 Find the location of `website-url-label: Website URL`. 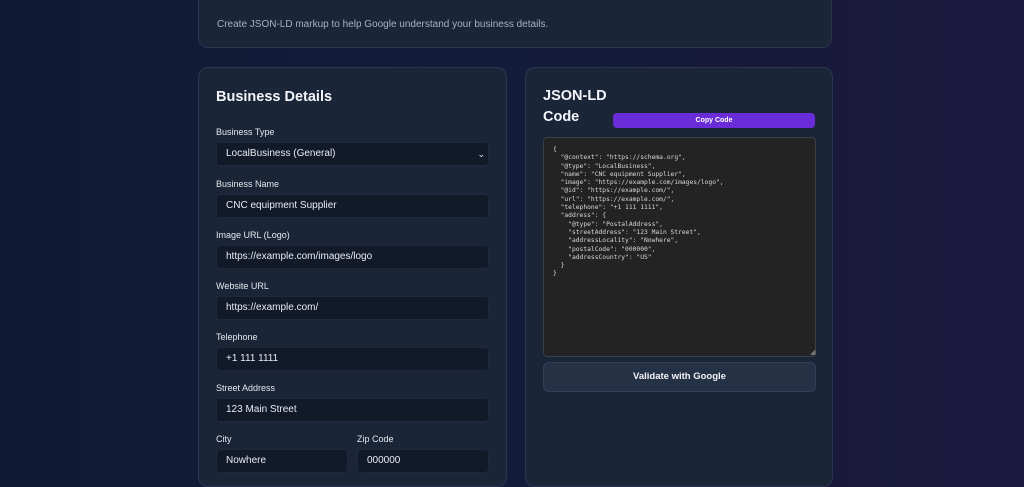

website-url-label: Website URL is located at coordinates (242, 286).